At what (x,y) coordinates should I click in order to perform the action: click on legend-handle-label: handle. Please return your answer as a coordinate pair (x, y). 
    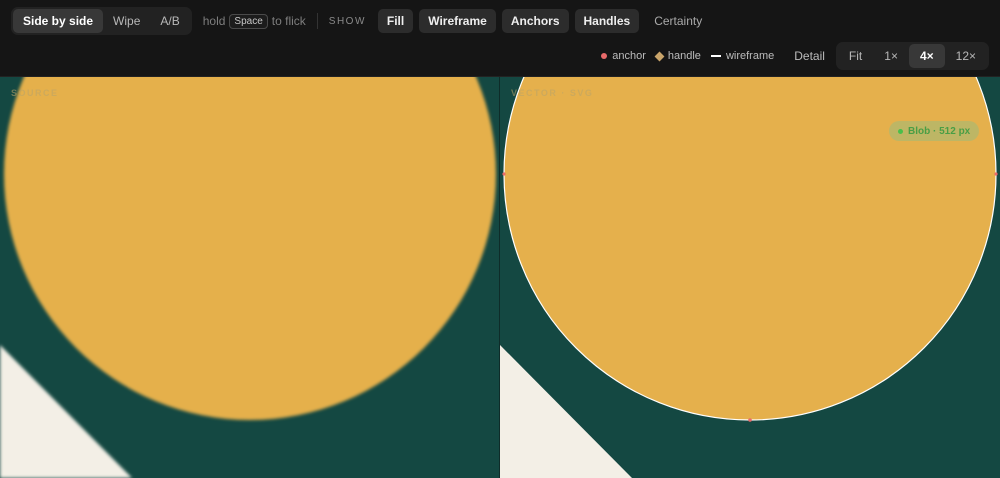
    Looking at the image, I should click on (684, 56).